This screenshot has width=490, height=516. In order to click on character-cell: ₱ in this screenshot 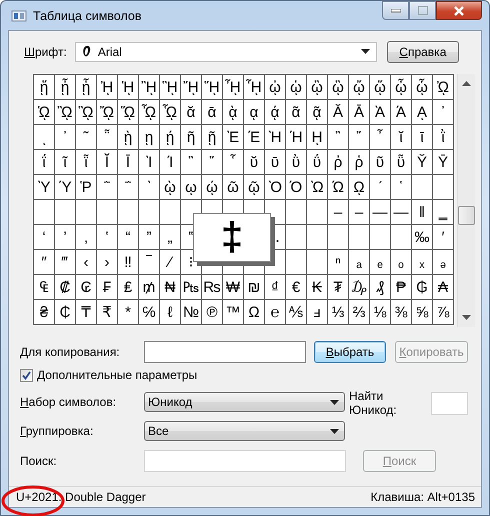, I will do `click(401, 287)`.